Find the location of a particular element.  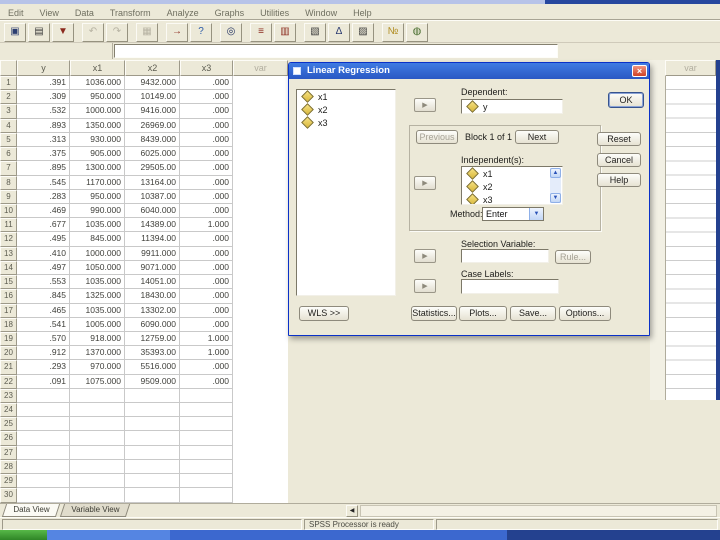

close-icon: × is located at coordinates (639, 71).